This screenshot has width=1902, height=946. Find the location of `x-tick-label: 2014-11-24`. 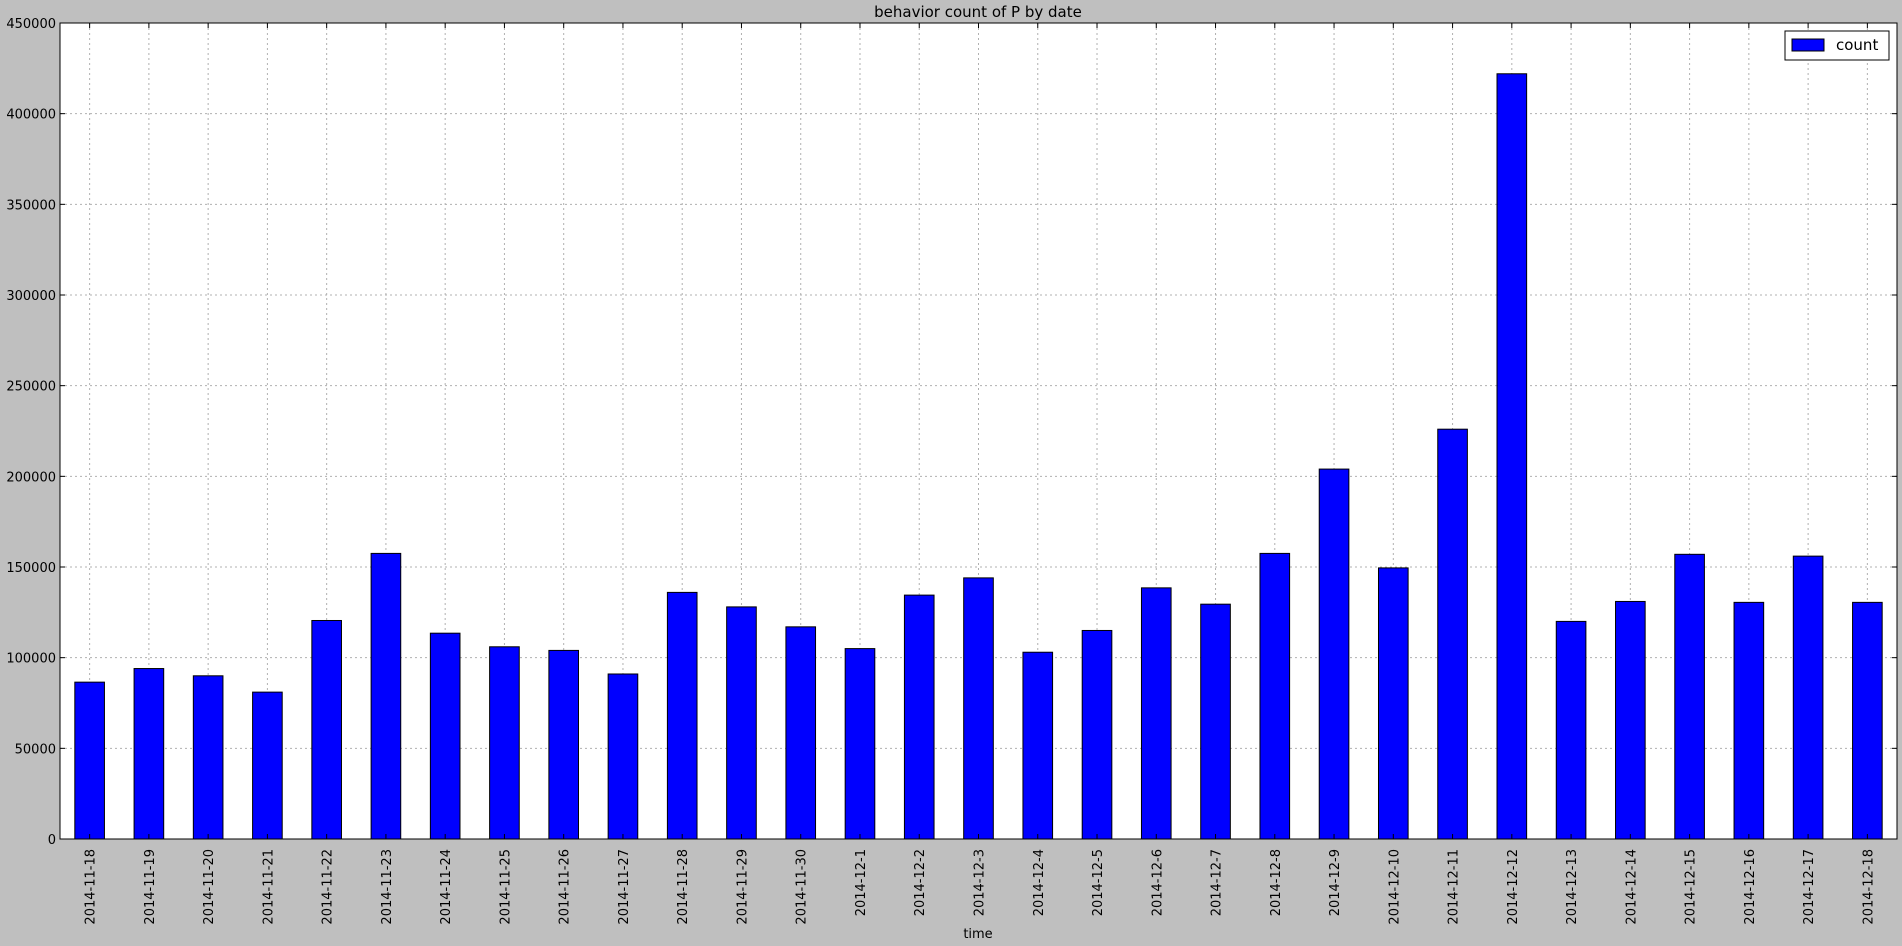

x-tick-label: 2014-11-24 is located at coordinates (446, 887).